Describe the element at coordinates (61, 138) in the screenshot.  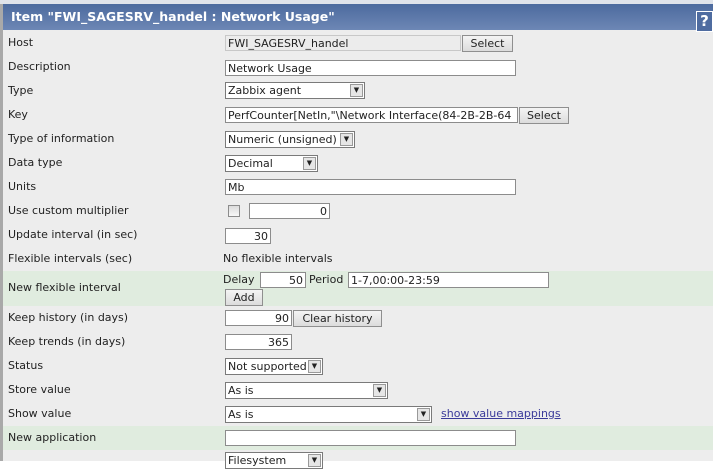
I see `type-info-label: Type of information` at that location.